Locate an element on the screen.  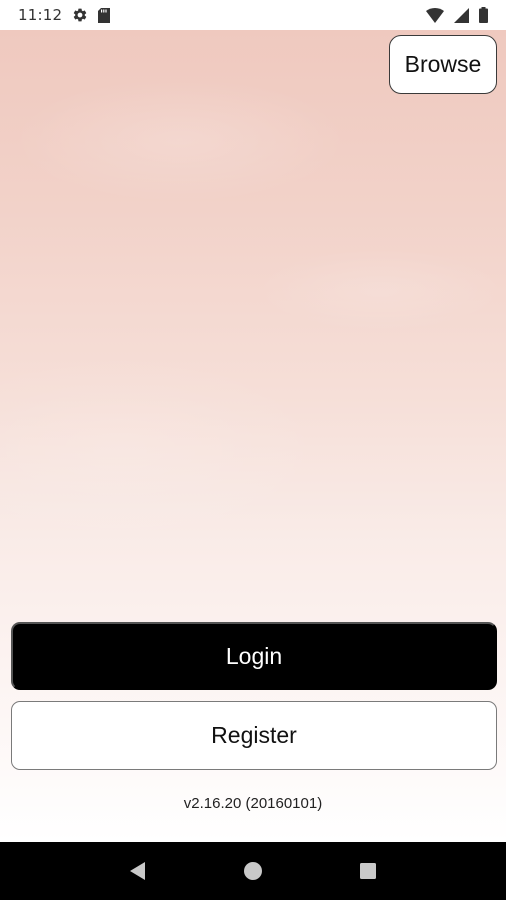
browse-button: Browse is located at coordinates (443, 64).